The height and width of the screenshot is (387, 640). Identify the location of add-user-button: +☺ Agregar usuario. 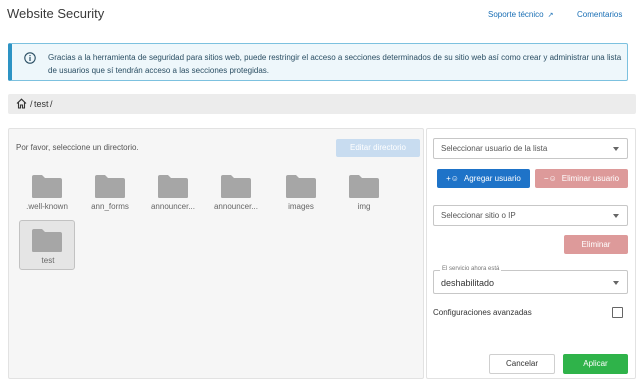
(483, 178).